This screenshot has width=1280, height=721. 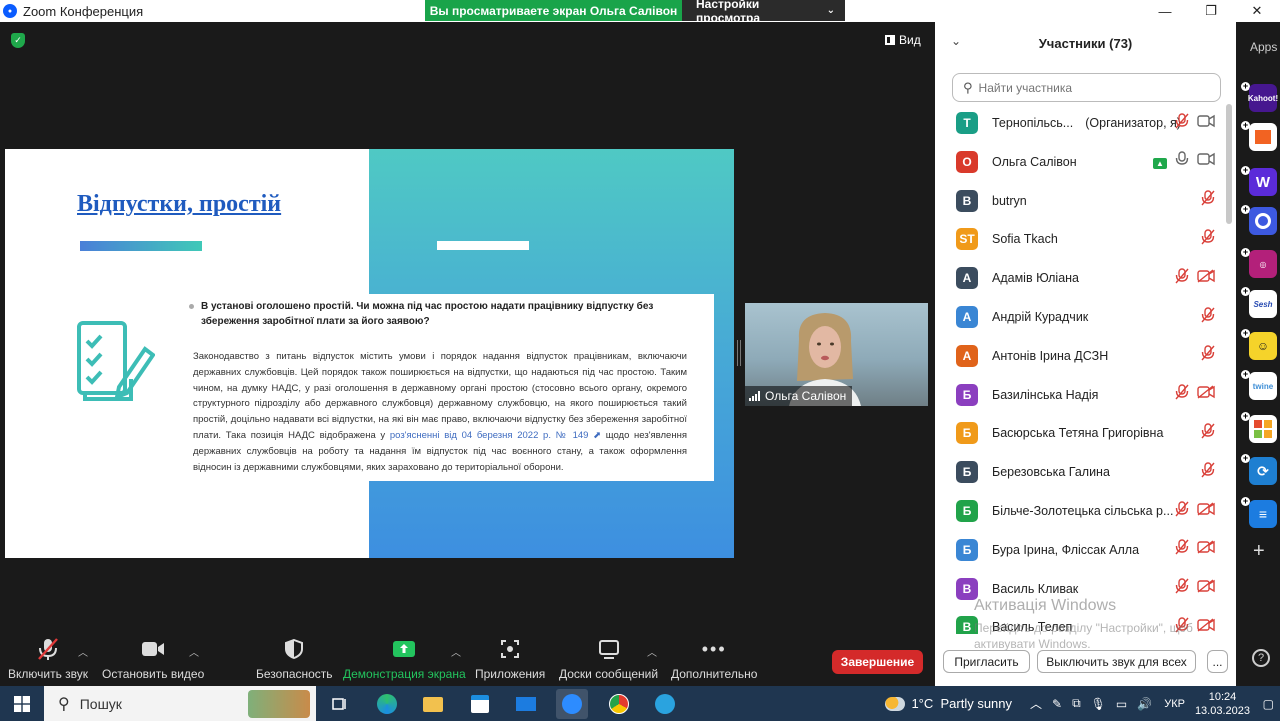 What do you see at coordinates (1259, 551) in the screenshot?
I see `add-app-icon: +` at bounding box center [1259, 551].